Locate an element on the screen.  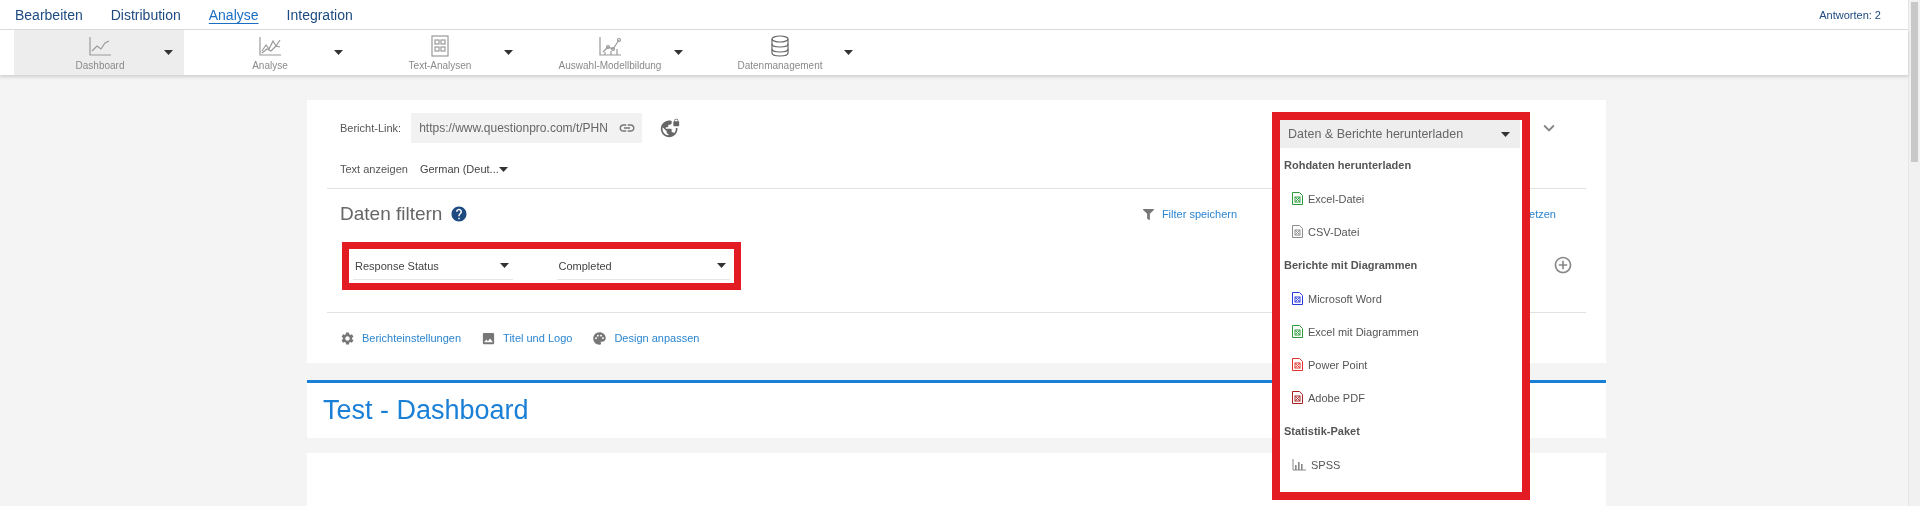
menu-group-title: Rohdaten herunterladen is located at coordinates (1348, 165).